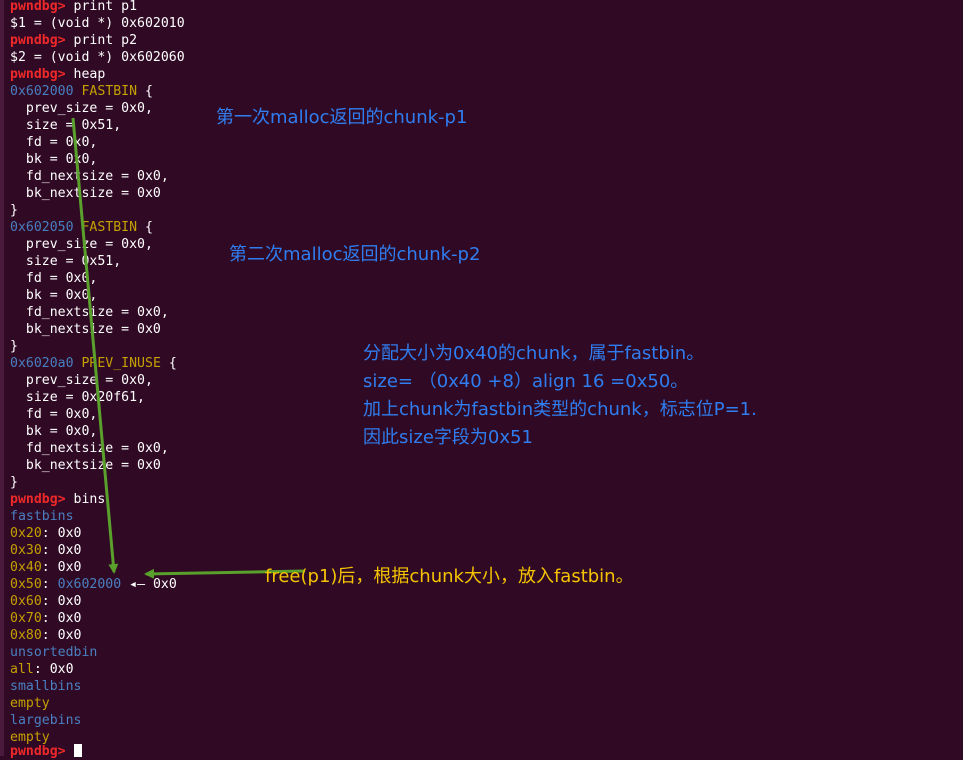 This screenshot has width=963, height=760. Describe the element at coordinates (355, 254) in the screenshot. I see `annotation-chunk-p2: 第二次malloc返回的chunk-p2` at that location.